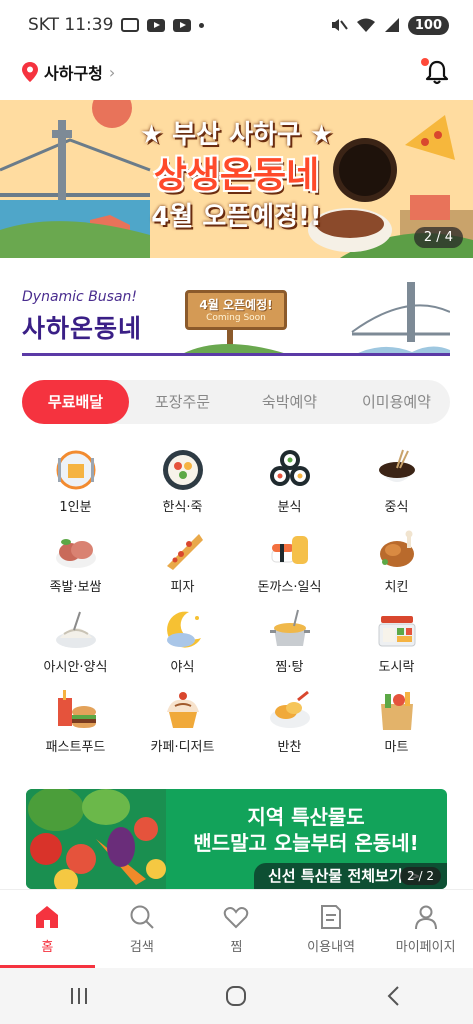  I want to click on nav-label: 마이페이지, so click(425, 947).